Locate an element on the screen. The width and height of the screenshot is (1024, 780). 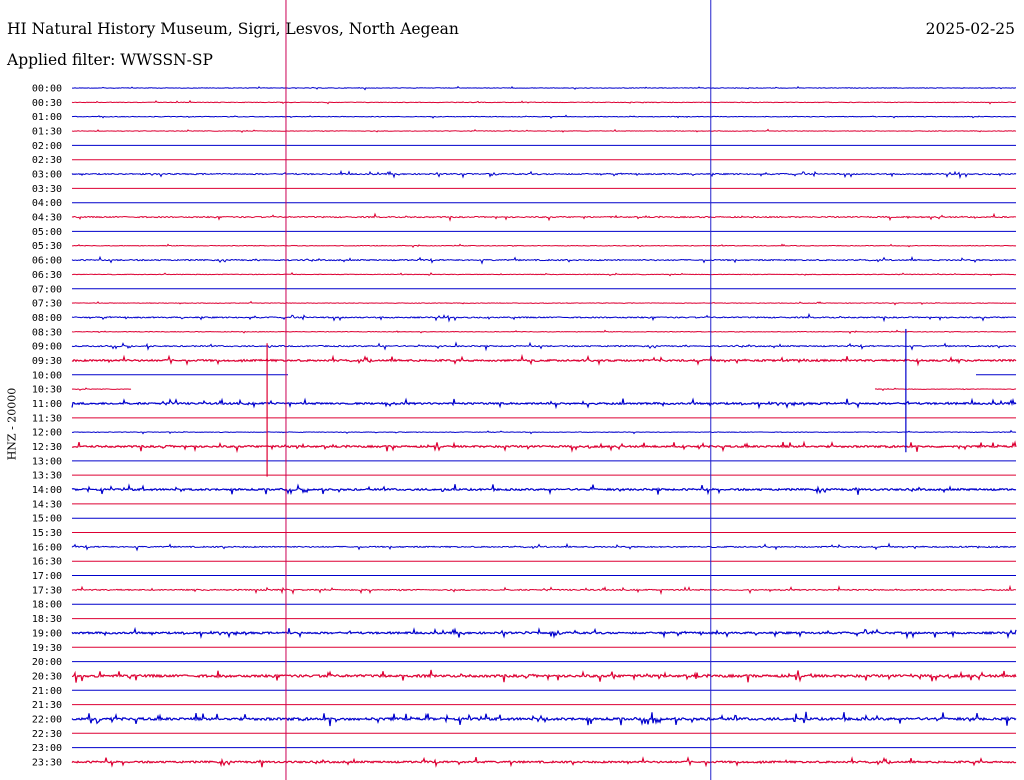
time-tick-label: 01:00 is located at coordinates (47, 117).